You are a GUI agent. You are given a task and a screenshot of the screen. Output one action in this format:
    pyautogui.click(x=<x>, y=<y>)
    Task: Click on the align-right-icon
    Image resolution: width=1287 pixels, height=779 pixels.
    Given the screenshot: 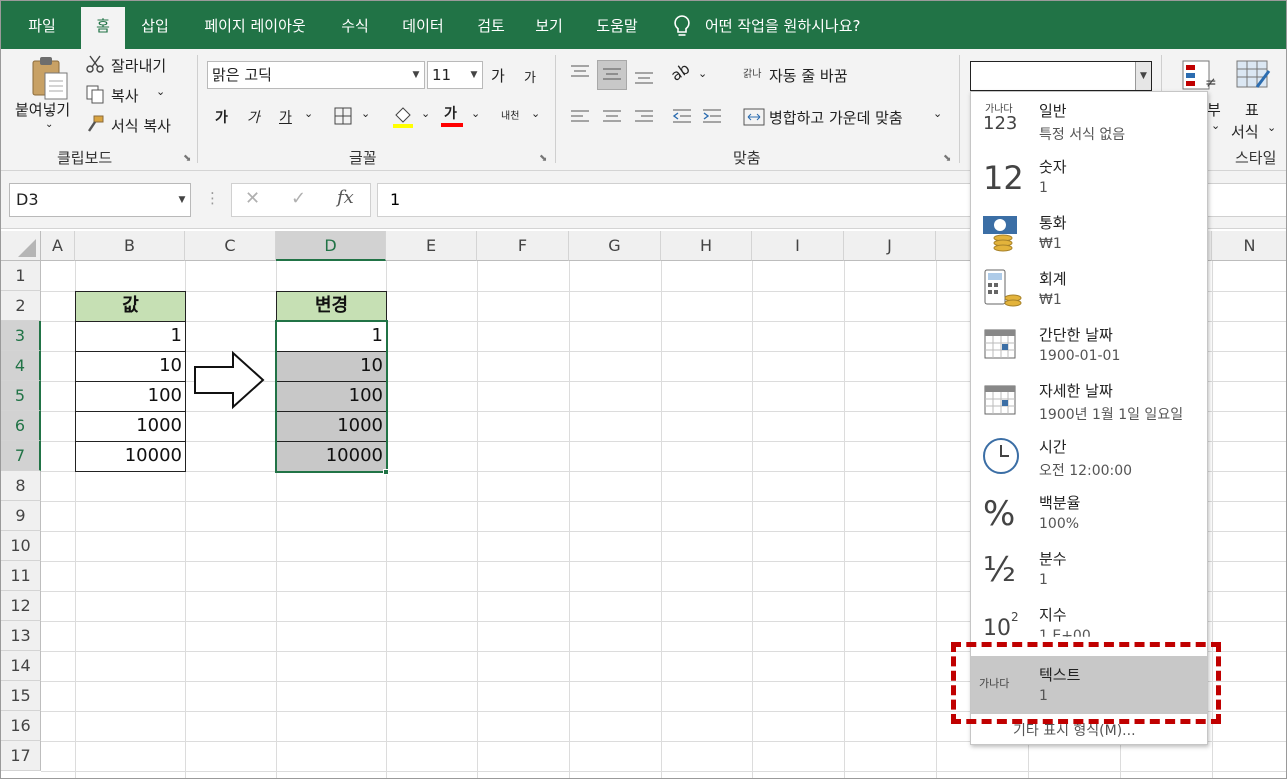 What is the action you would take?
    pyautogui.click(x=644, y=117)
    